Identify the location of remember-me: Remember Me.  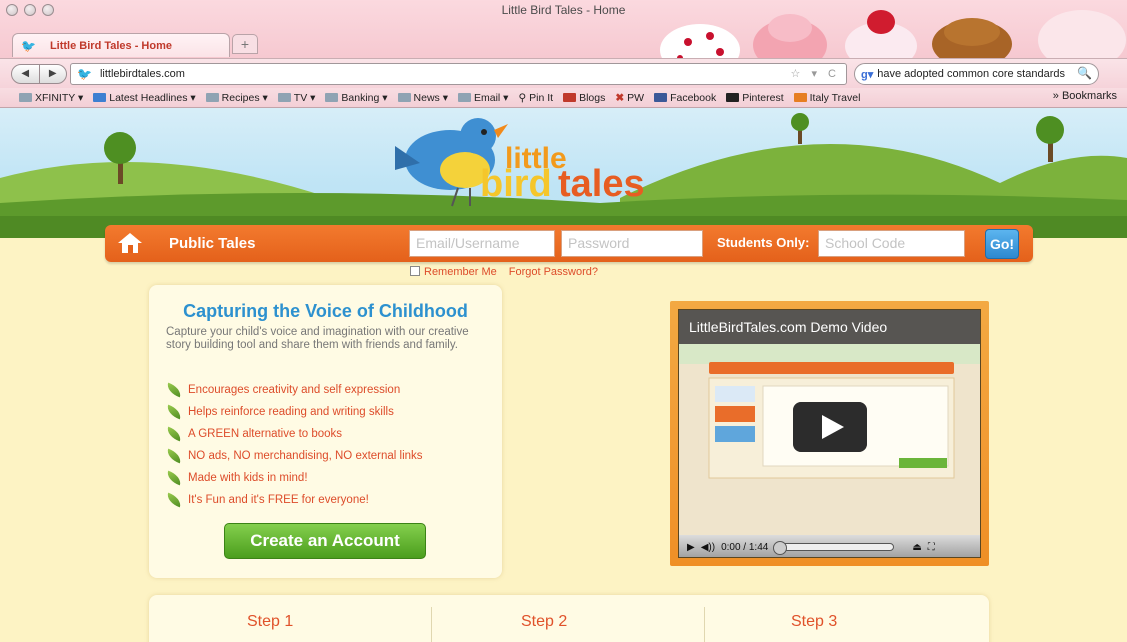
(453, 272).